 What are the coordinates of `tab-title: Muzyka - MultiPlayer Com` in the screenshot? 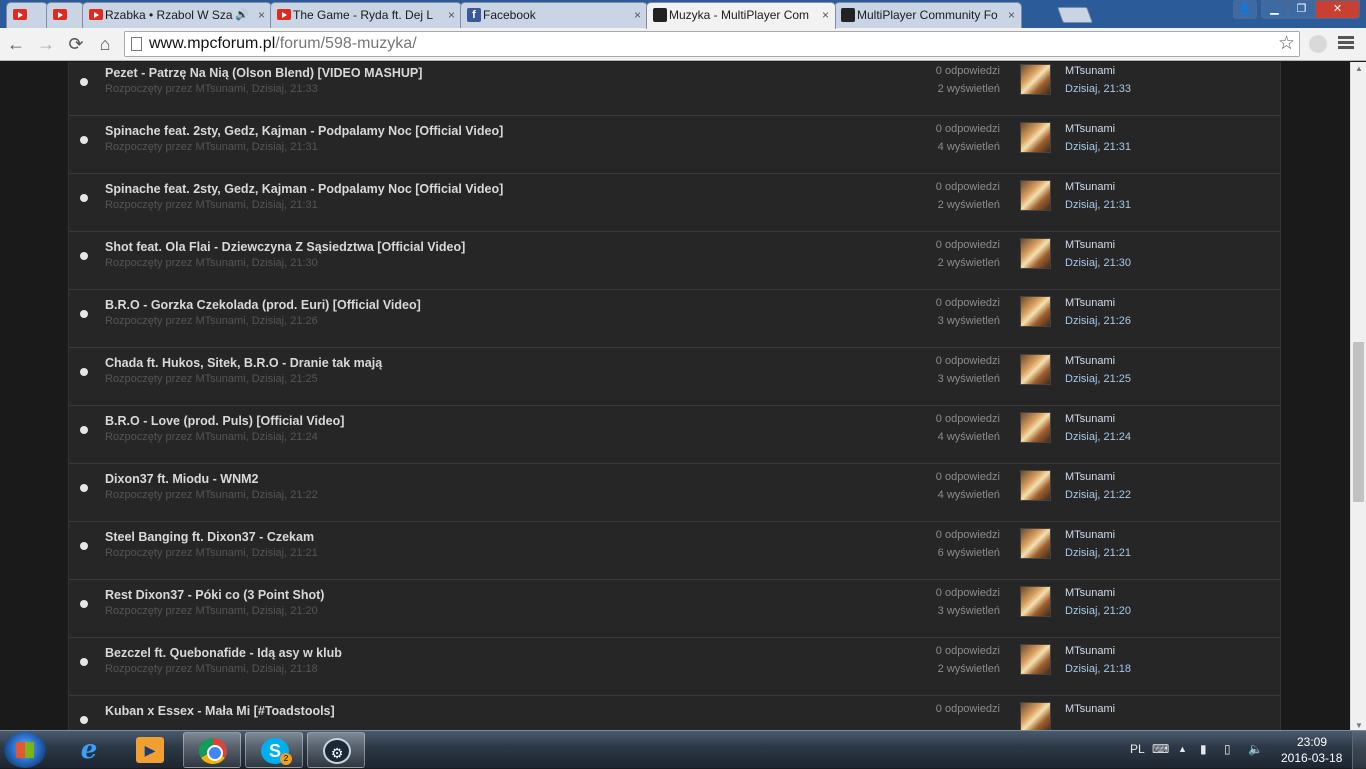 It's located at (739, 15).